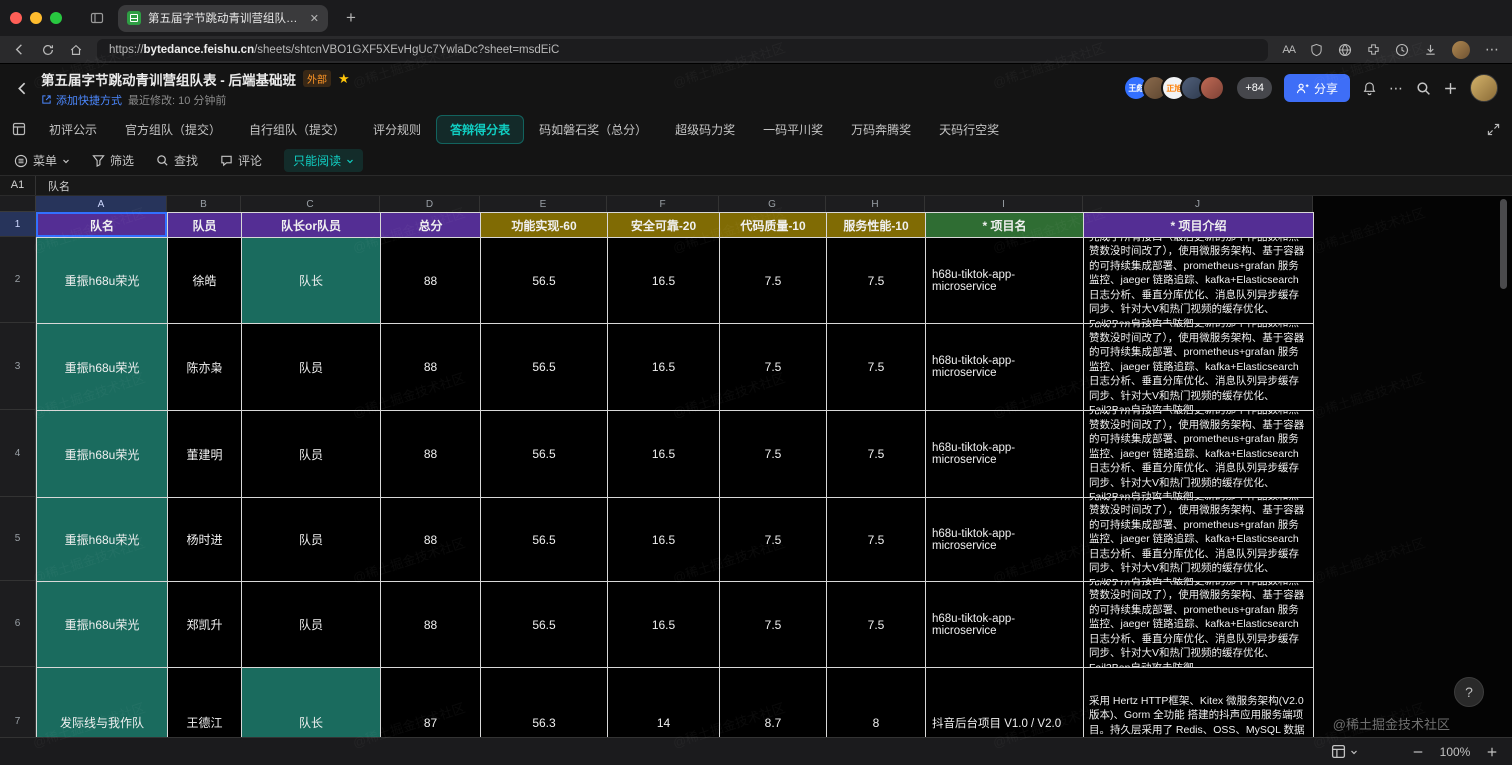 Image resolution: width=1512 pixels, height=765 pixels. Describe the element at coordinates (544, 702) in the screenshot. I see `cell-E7: 56.3` at that location.